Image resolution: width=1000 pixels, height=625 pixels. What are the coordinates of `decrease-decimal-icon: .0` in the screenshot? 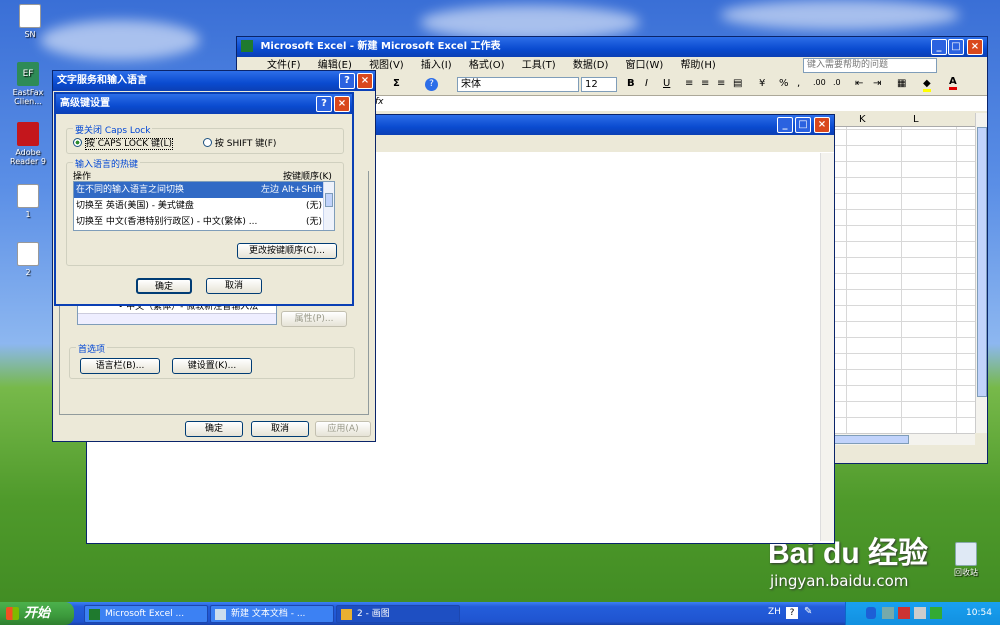 It's located at (837, 82).